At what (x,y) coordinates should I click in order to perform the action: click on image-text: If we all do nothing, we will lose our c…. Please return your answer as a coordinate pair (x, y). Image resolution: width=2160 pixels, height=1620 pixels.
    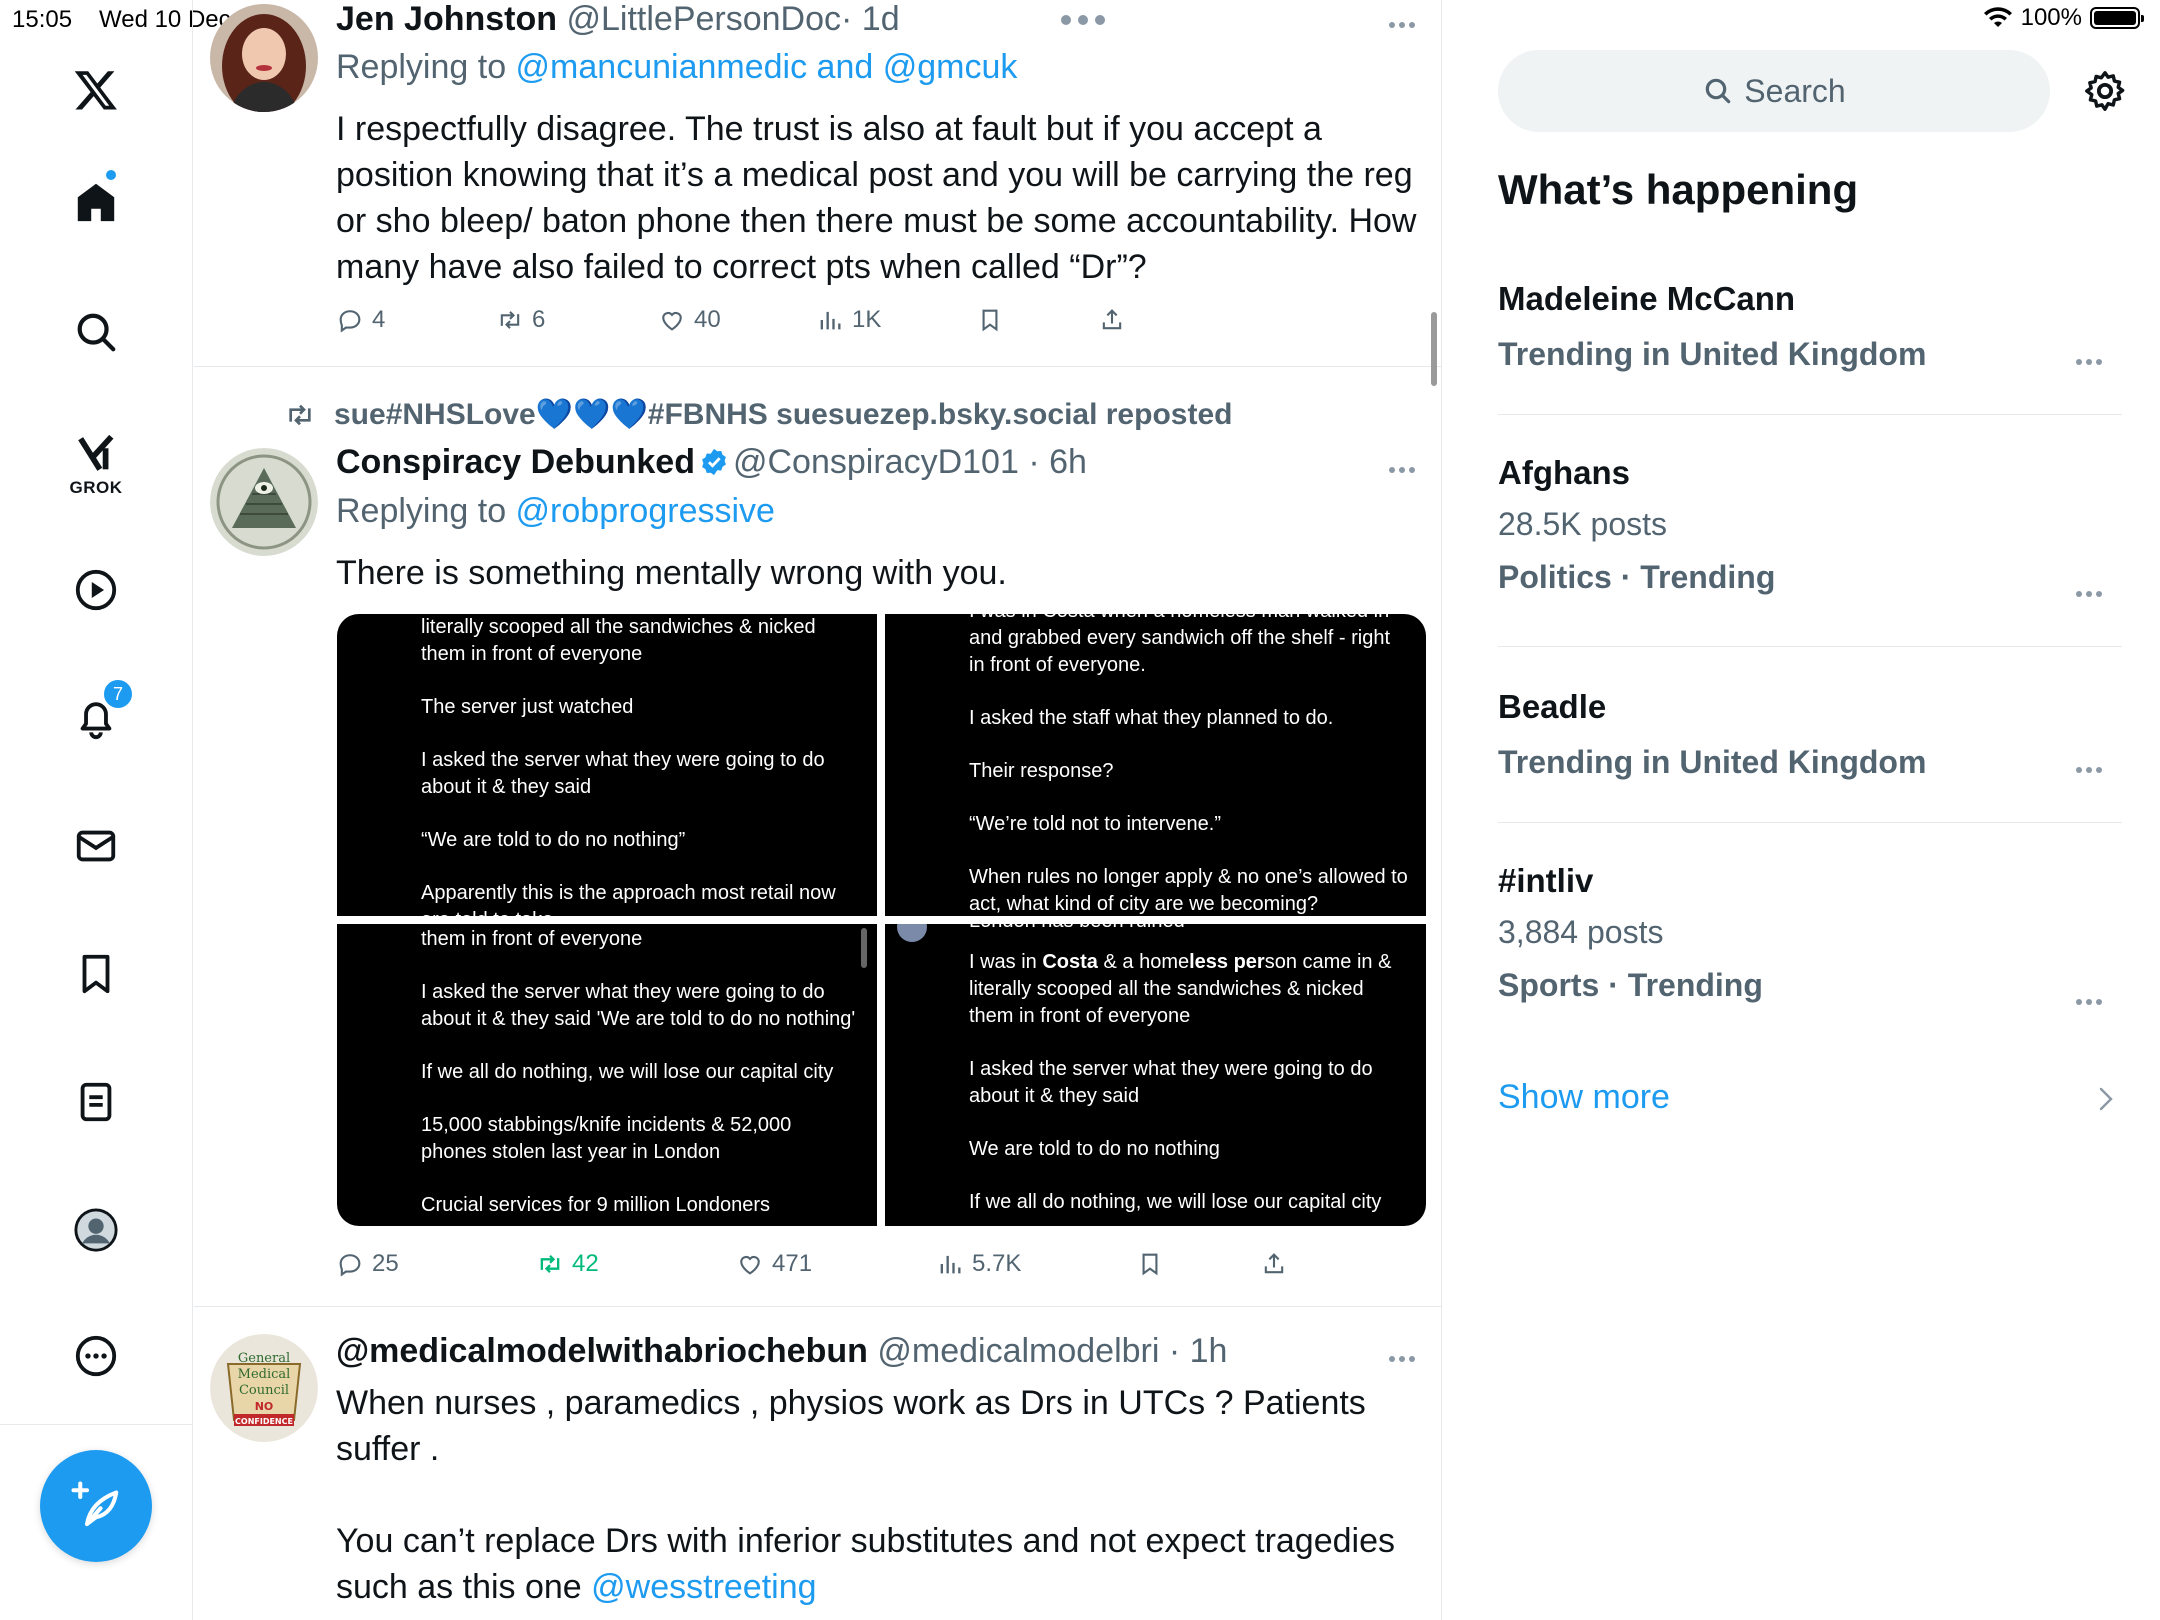
    Looking at the image, I should click on (1175, 1202).